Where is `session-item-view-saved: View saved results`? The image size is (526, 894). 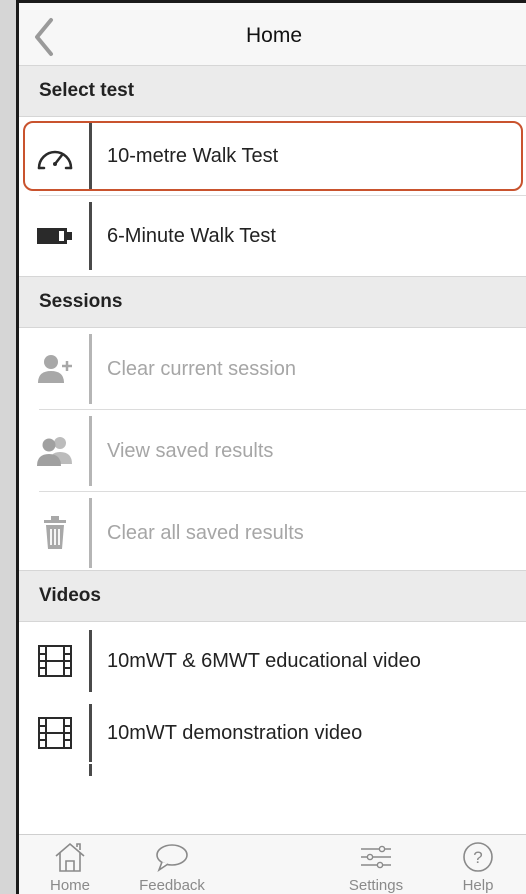
session-item-view-saved: View saved results is located at coordinates (272, 451).